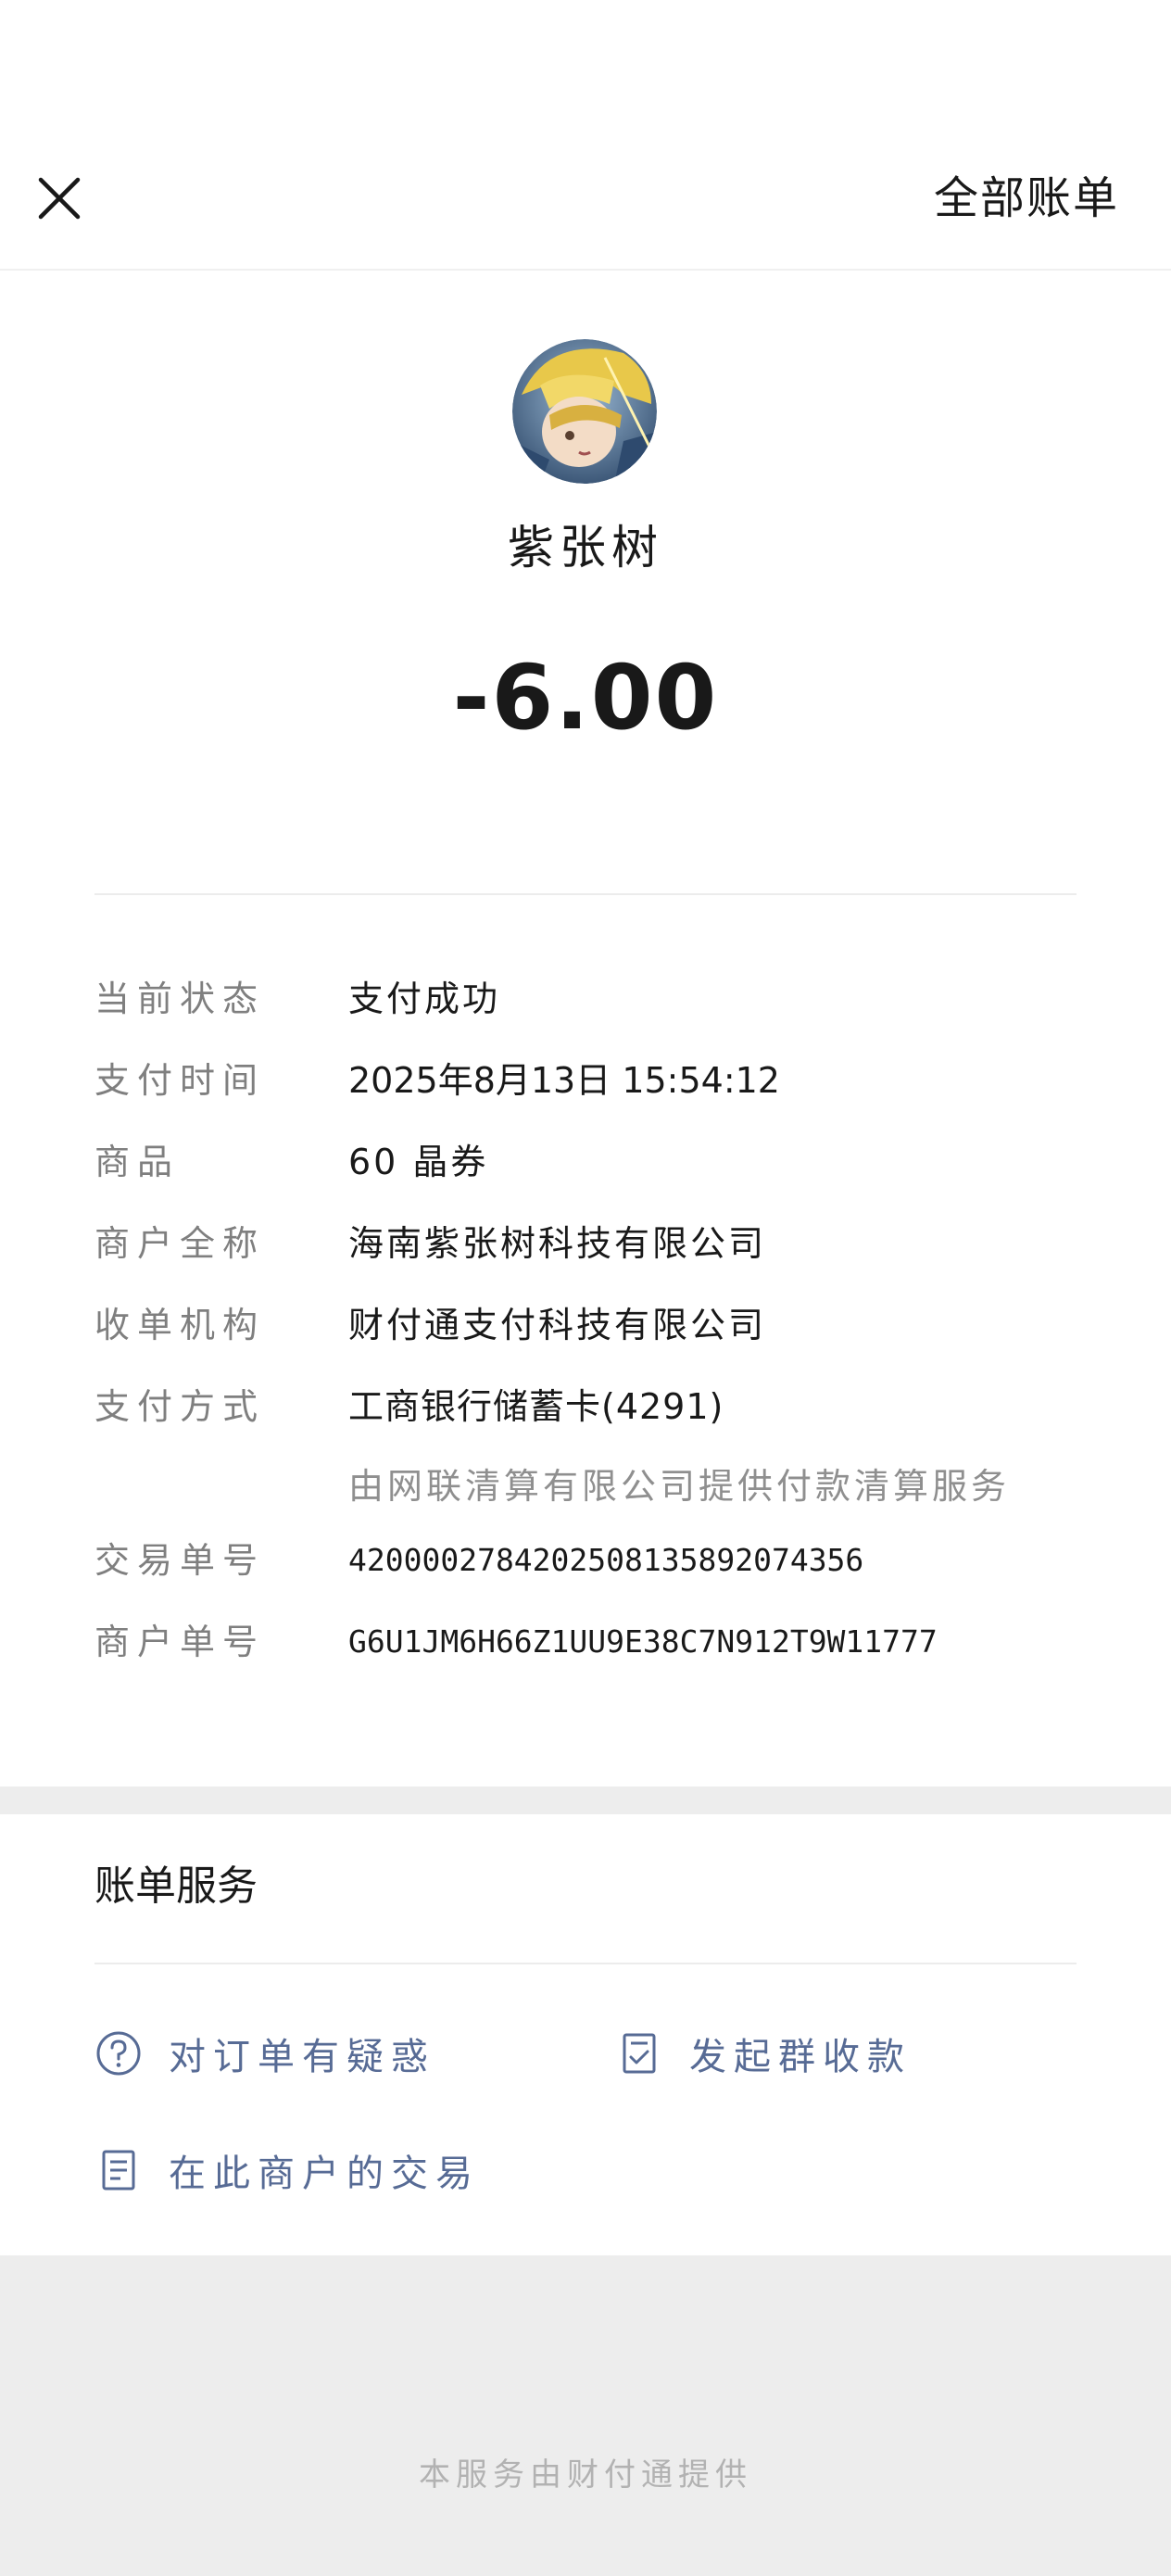 The image size is (1171, 2576). Describe the element at coordinates (180, 1243) in the screenshot. I see `detail-label: 商户全称` at that location.